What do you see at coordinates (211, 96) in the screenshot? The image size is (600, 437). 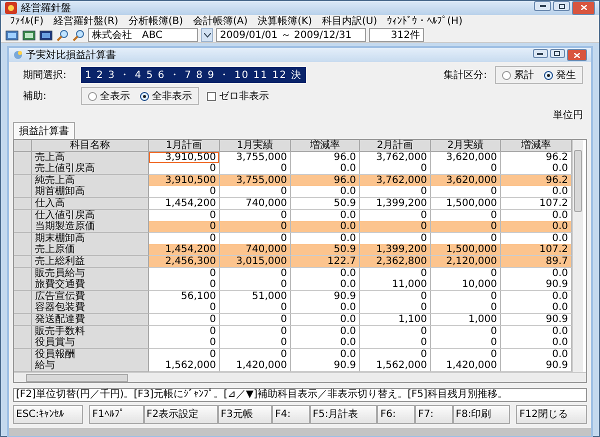 I see `checkbox` at bounding box center [211, 96].